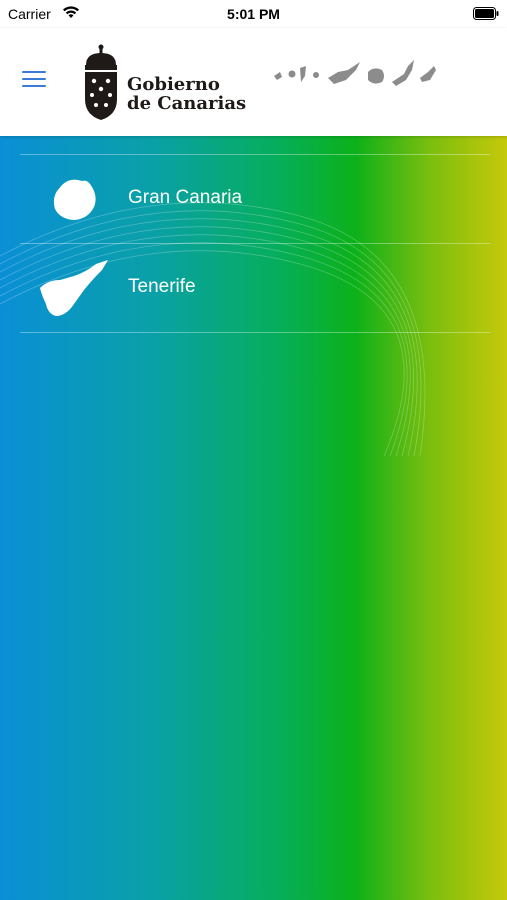 The image size is (507, 900). What do you see at coordinates (173, 84) in the screenshot?
I see `logo-line-1: Gobierno` at bounding box center [173, 84].